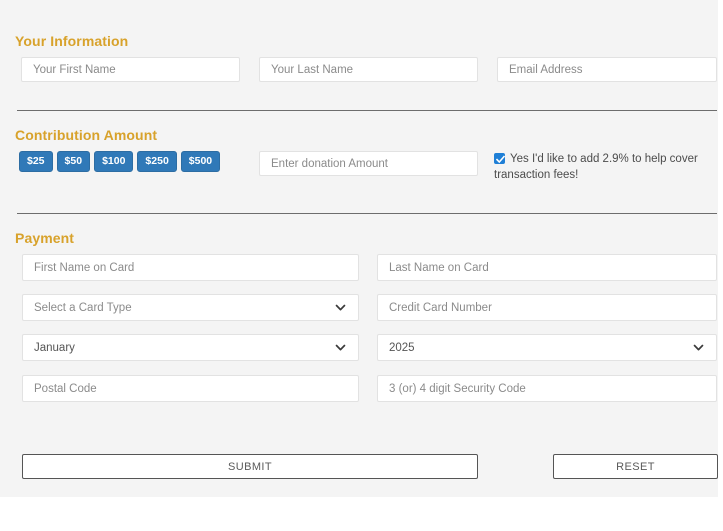 This screenshot has width=723, height=531. Describe the element at coordinates (86, 135) in the screenshot. I see `section-title-contribution-amount: Contribution Amount` at that location.